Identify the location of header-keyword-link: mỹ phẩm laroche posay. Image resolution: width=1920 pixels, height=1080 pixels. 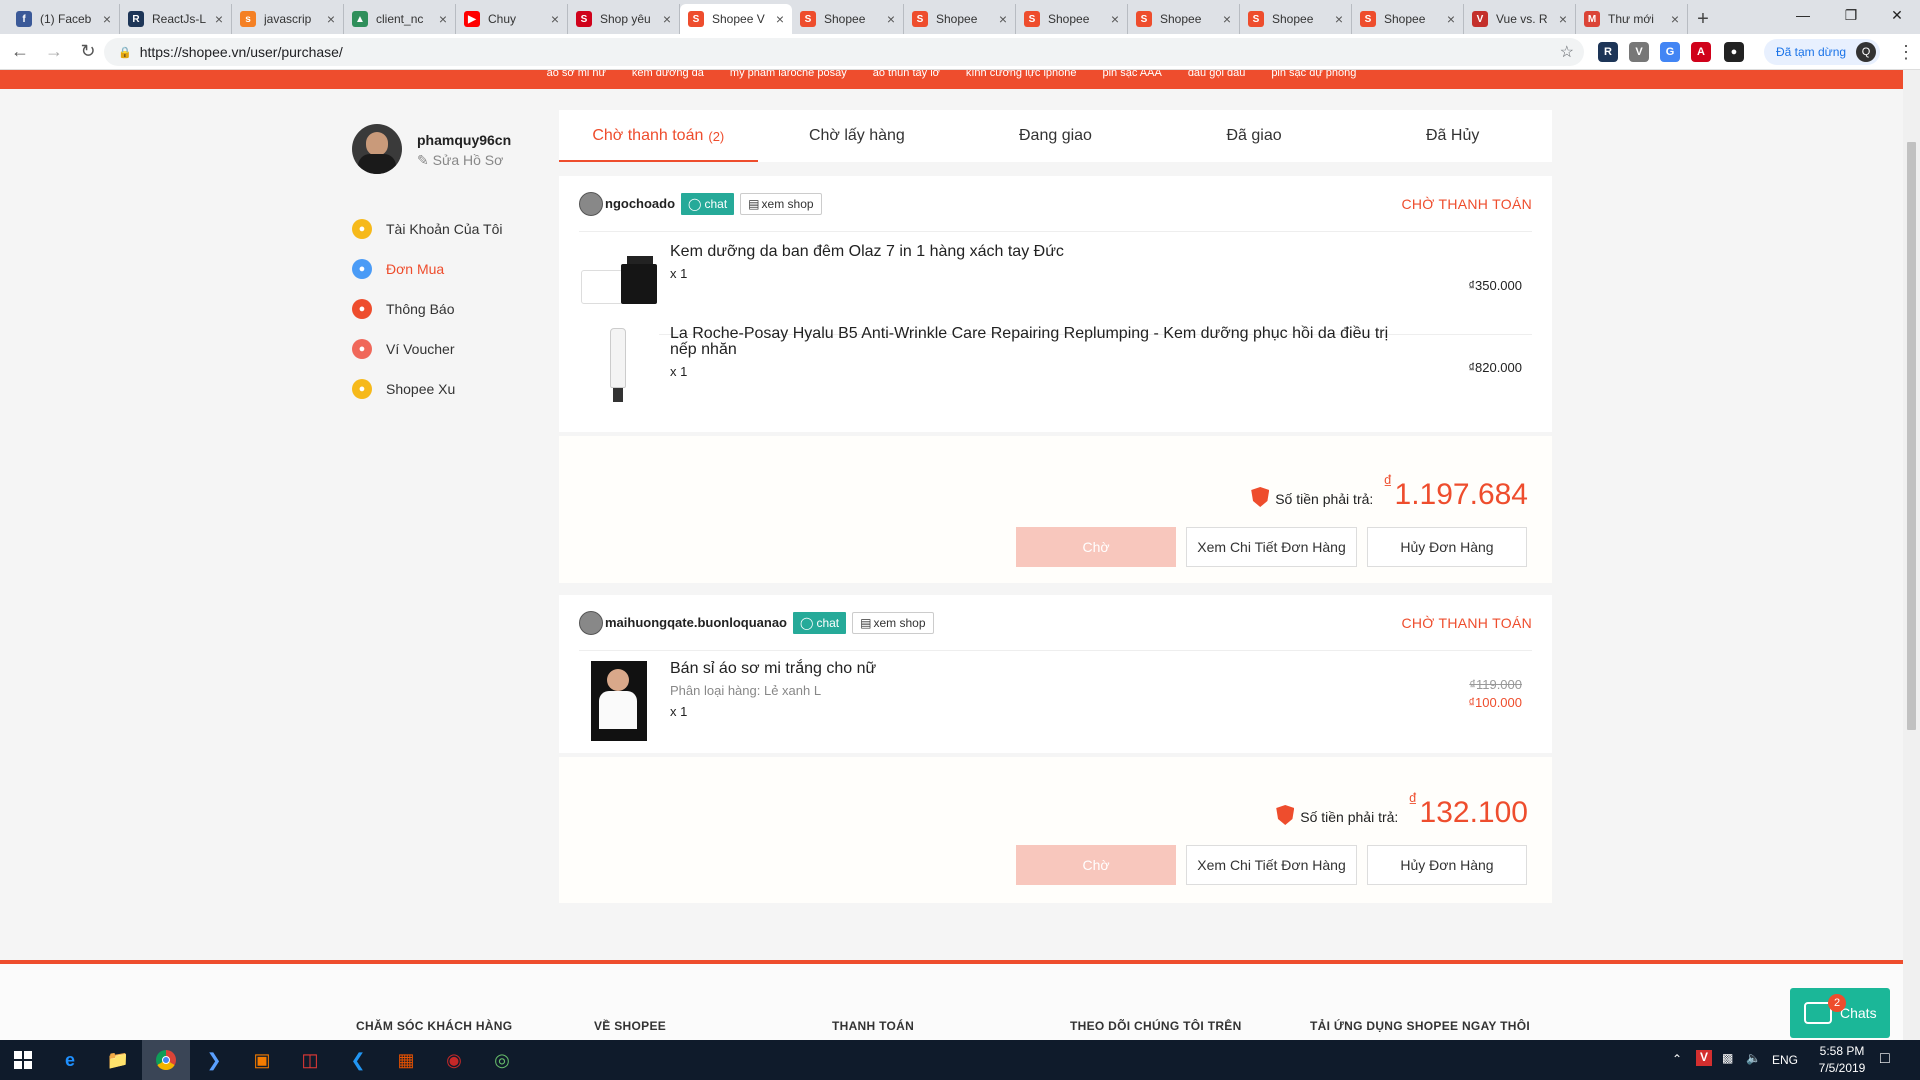
(788, 75).